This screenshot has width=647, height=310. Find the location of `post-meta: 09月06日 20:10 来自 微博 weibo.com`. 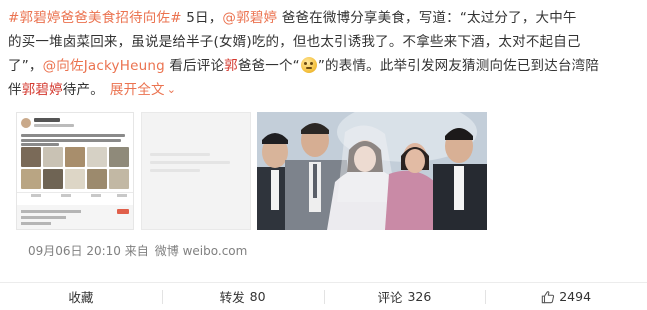

post-meta: 09月06日 20:10 来自 微博 weibo.com is located at coordinates (137, 250).